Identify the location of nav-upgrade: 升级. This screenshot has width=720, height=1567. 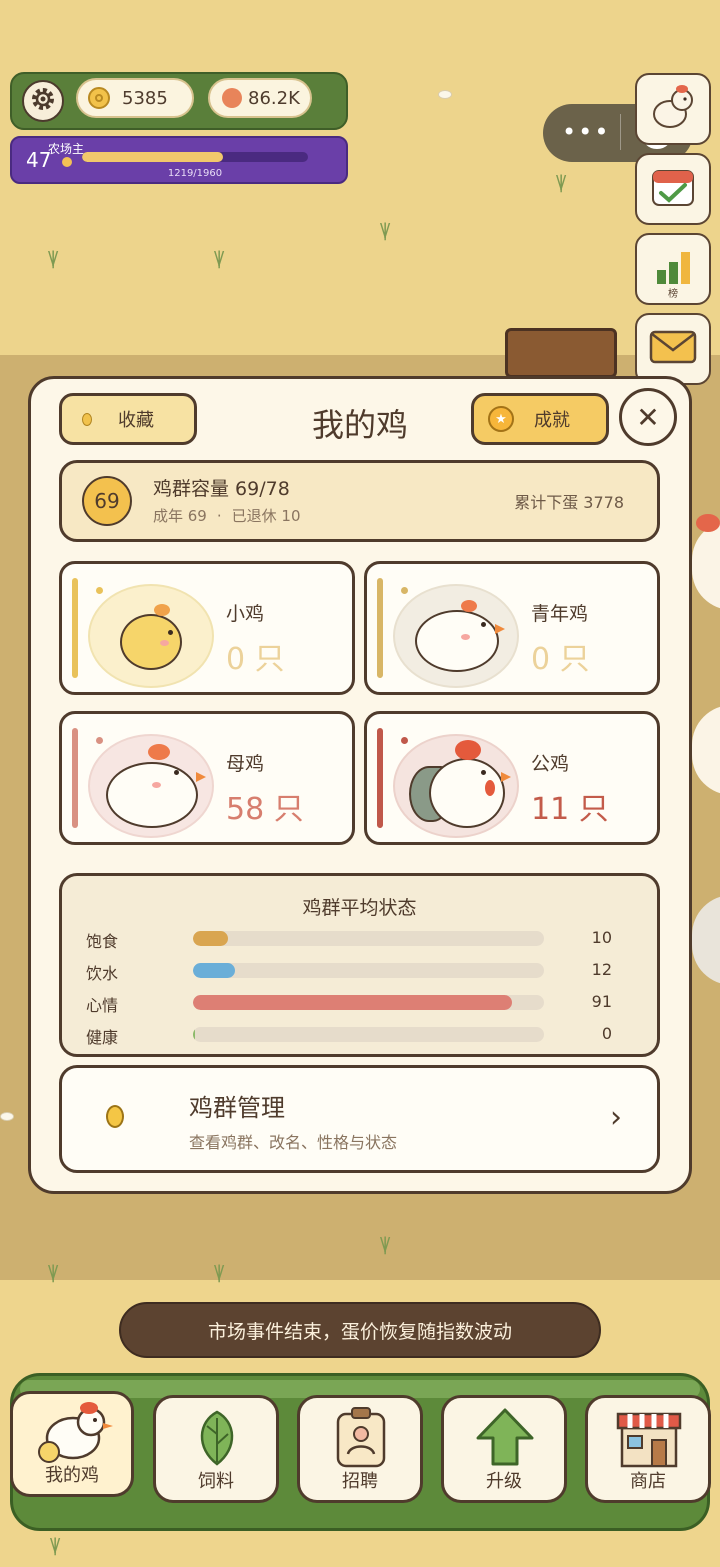
(504, 1449).